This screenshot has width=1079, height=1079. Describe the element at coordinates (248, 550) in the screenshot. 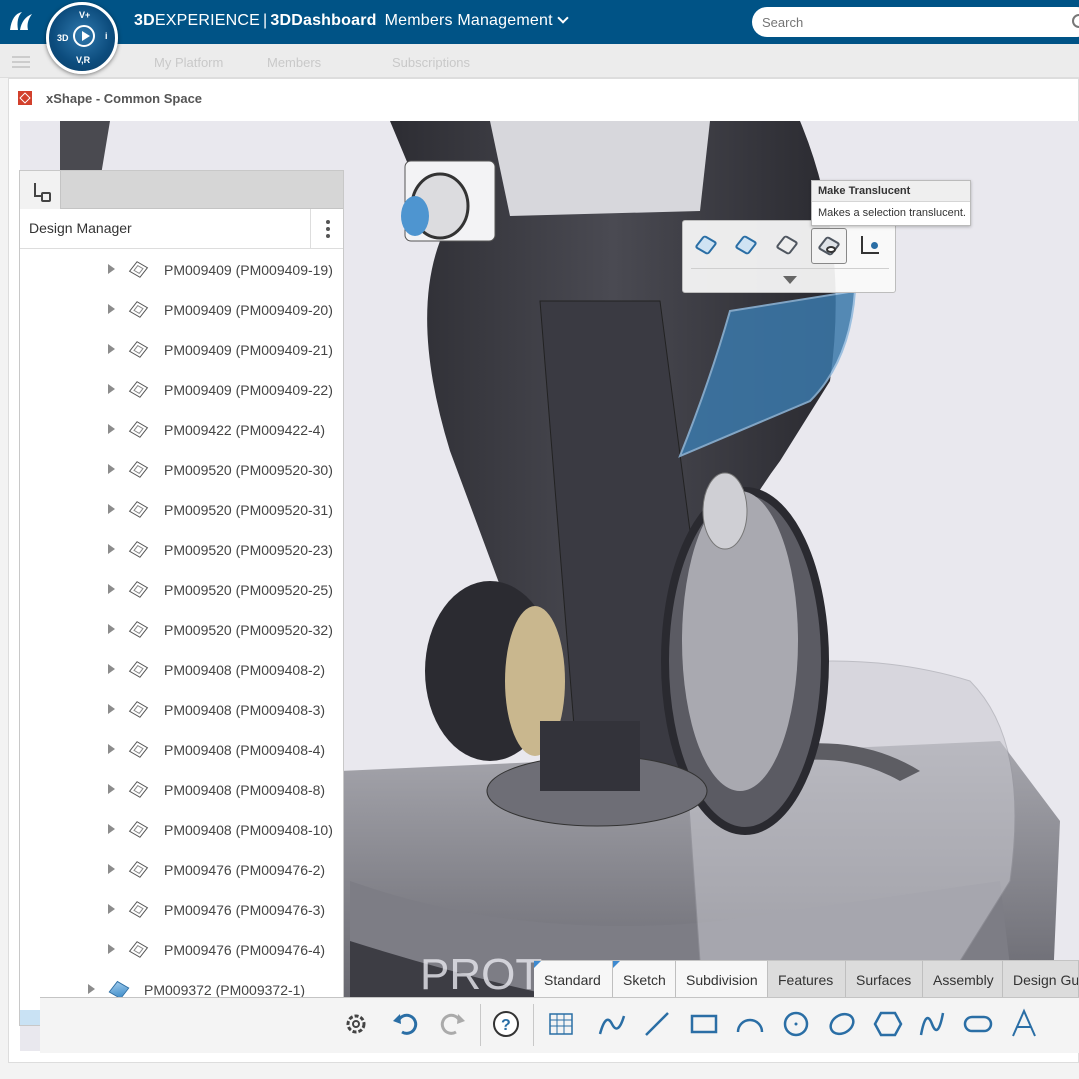

I see `tree-row-label: PM009520 (PM009520-23)` at that location.